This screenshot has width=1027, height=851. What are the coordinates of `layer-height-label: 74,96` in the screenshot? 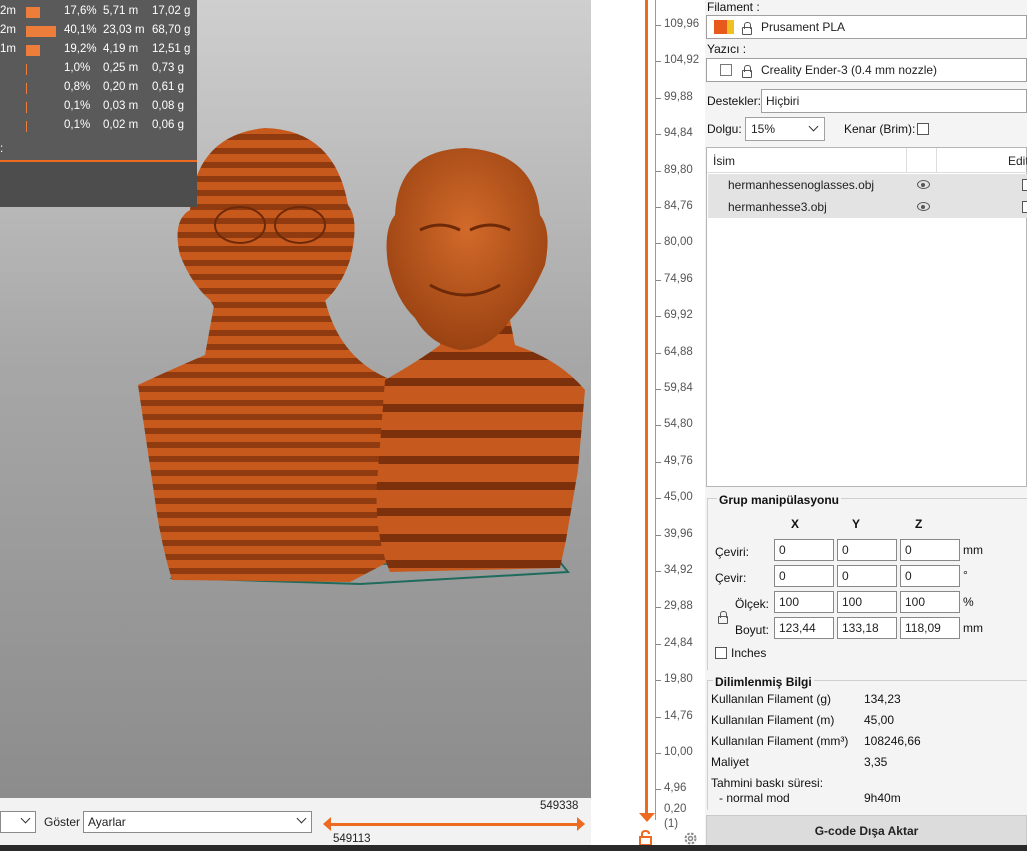 It's located at (678, 278).